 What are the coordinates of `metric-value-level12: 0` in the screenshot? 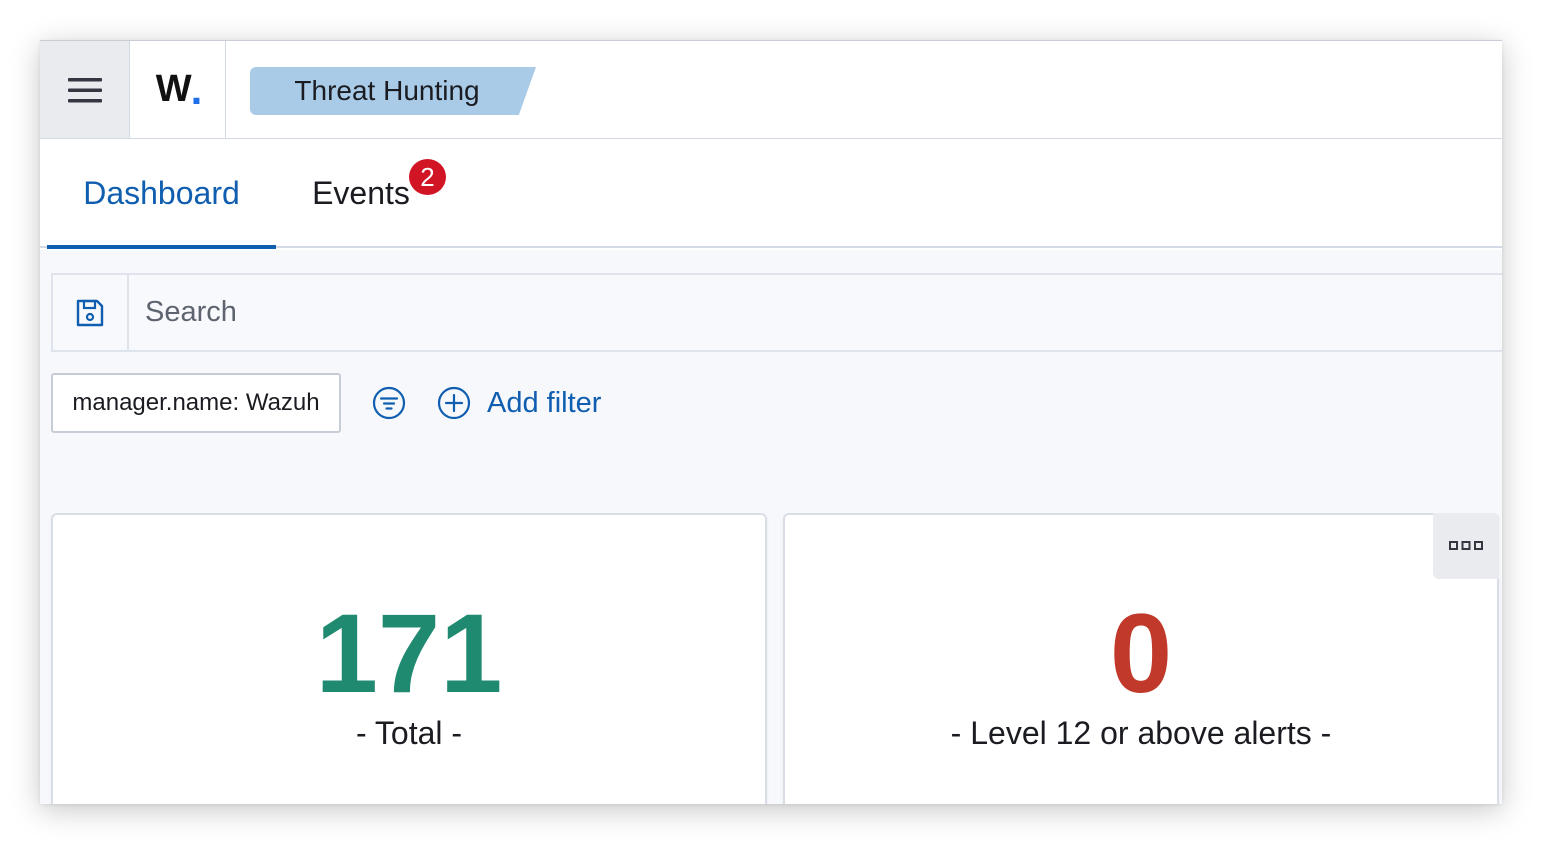 It's located at (1141, 653).